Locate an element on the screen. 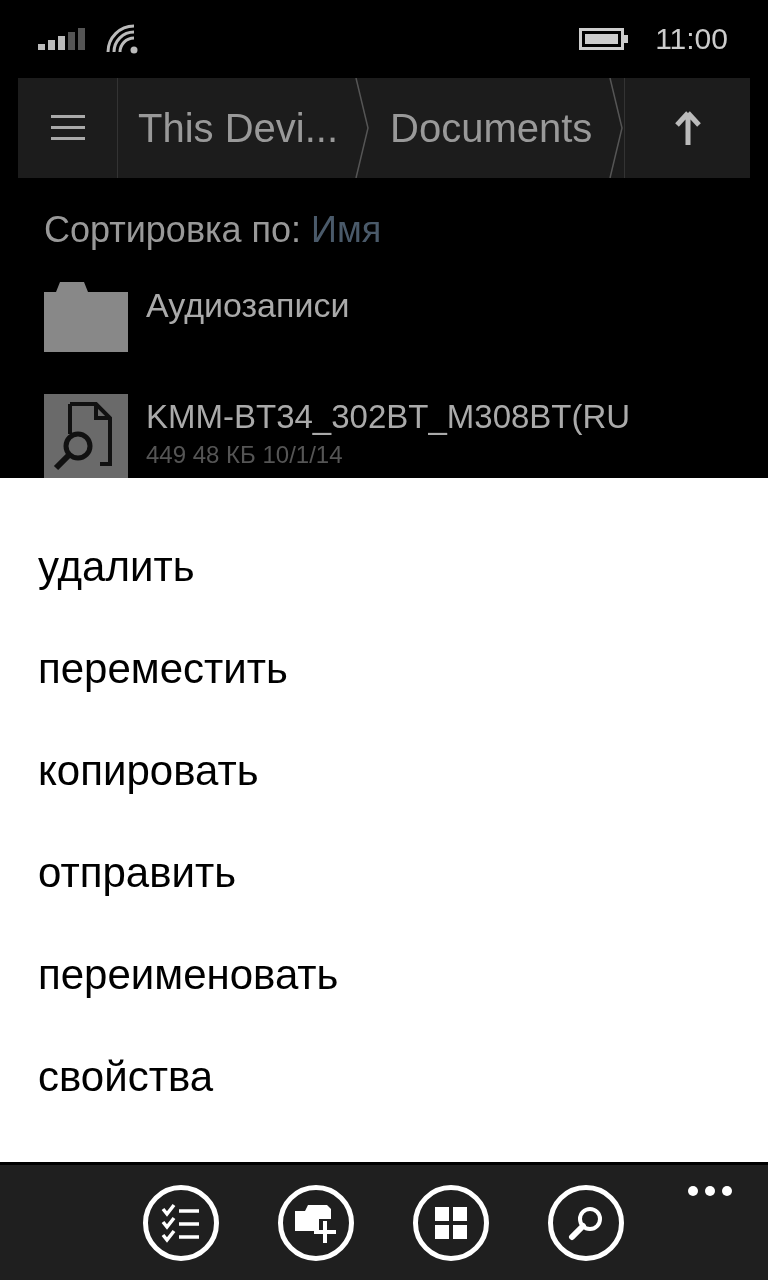 Image resolution: width=768 pixels, height=1280 pixels. clock: 11:00 is located at coordinates (691, 39).